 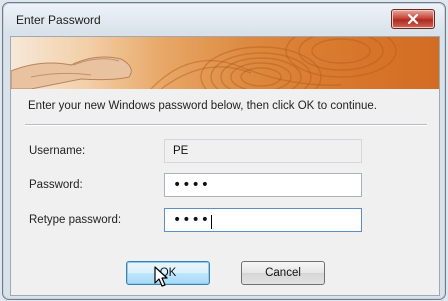 I want to click on window-title: Enter Password, so click(x=58, y=20).